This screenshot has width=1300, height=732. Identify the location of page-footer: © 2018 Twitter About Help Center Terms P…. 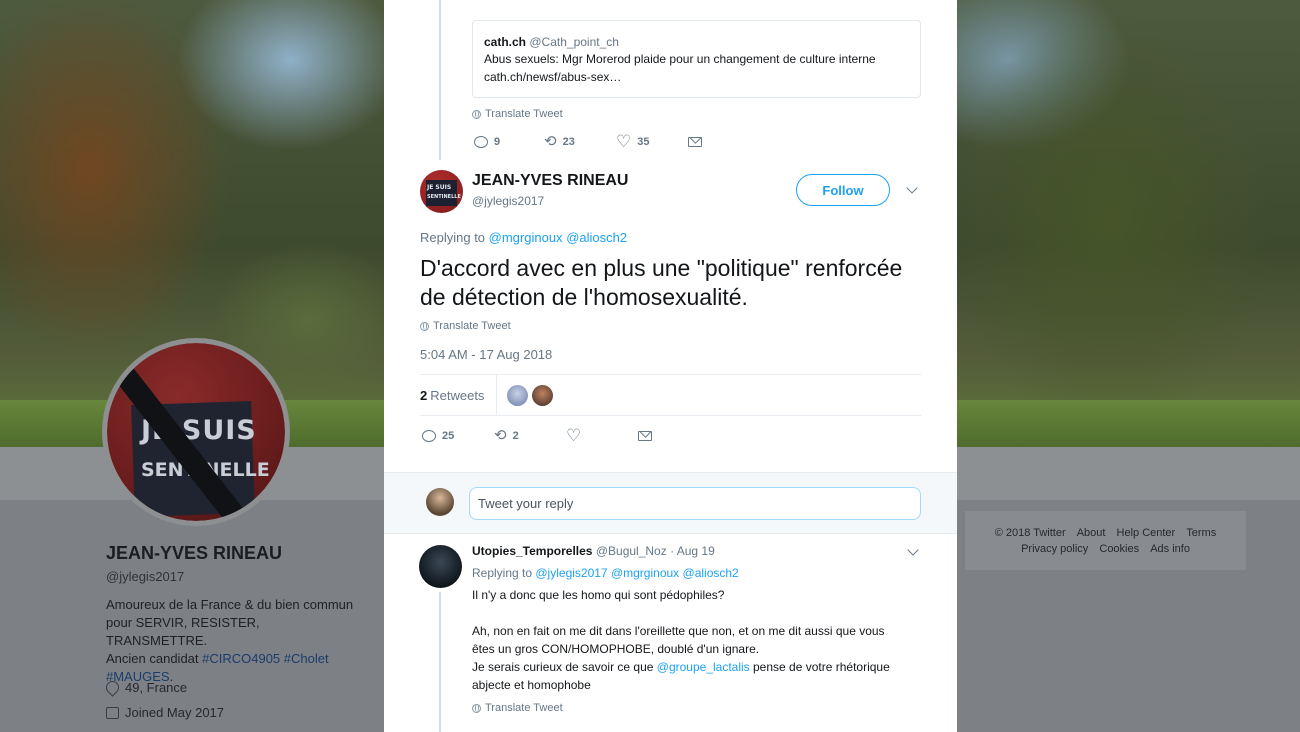
(1105, 540).